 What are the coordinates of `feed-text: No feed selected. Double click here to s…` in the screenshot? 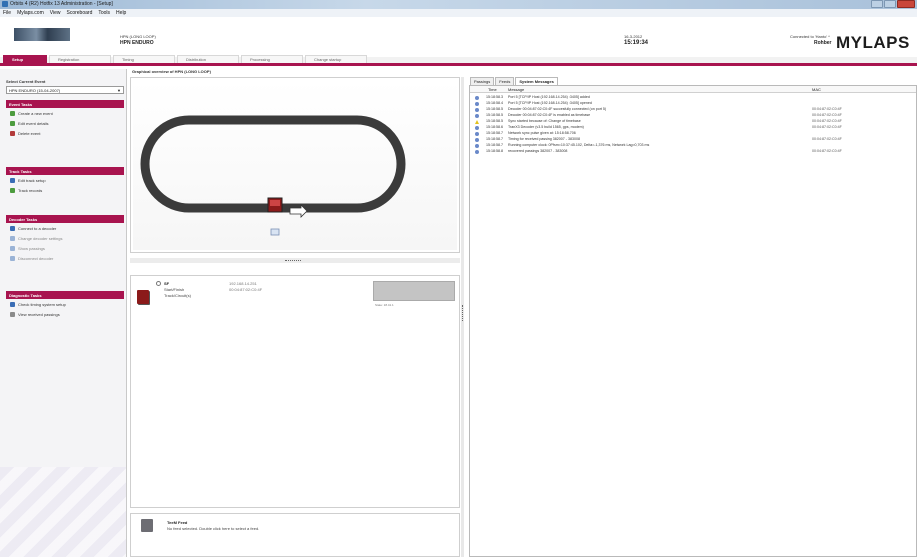 It's located at (213, 528).